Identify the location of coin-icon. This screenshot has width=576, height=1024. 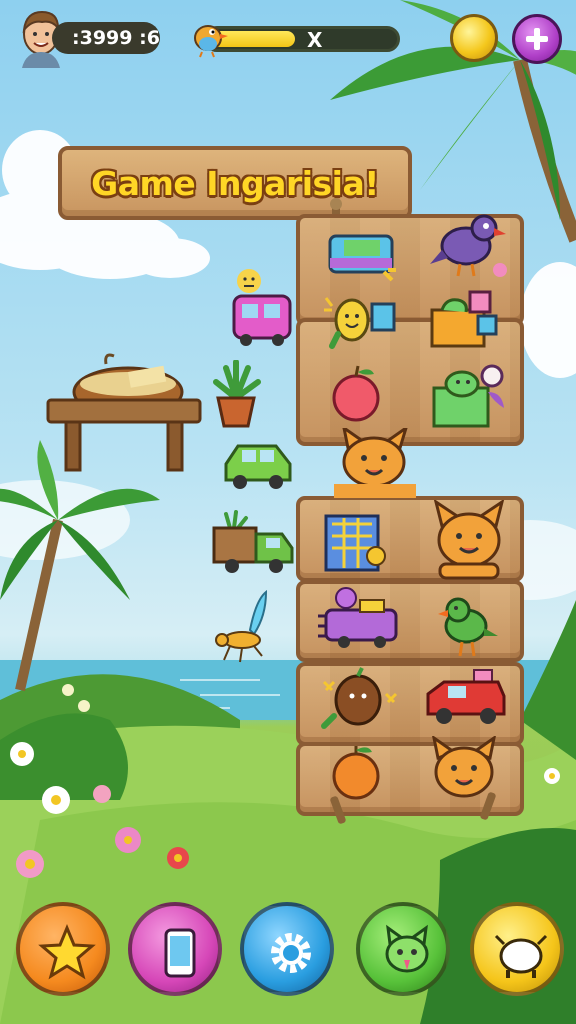
(474, 38).